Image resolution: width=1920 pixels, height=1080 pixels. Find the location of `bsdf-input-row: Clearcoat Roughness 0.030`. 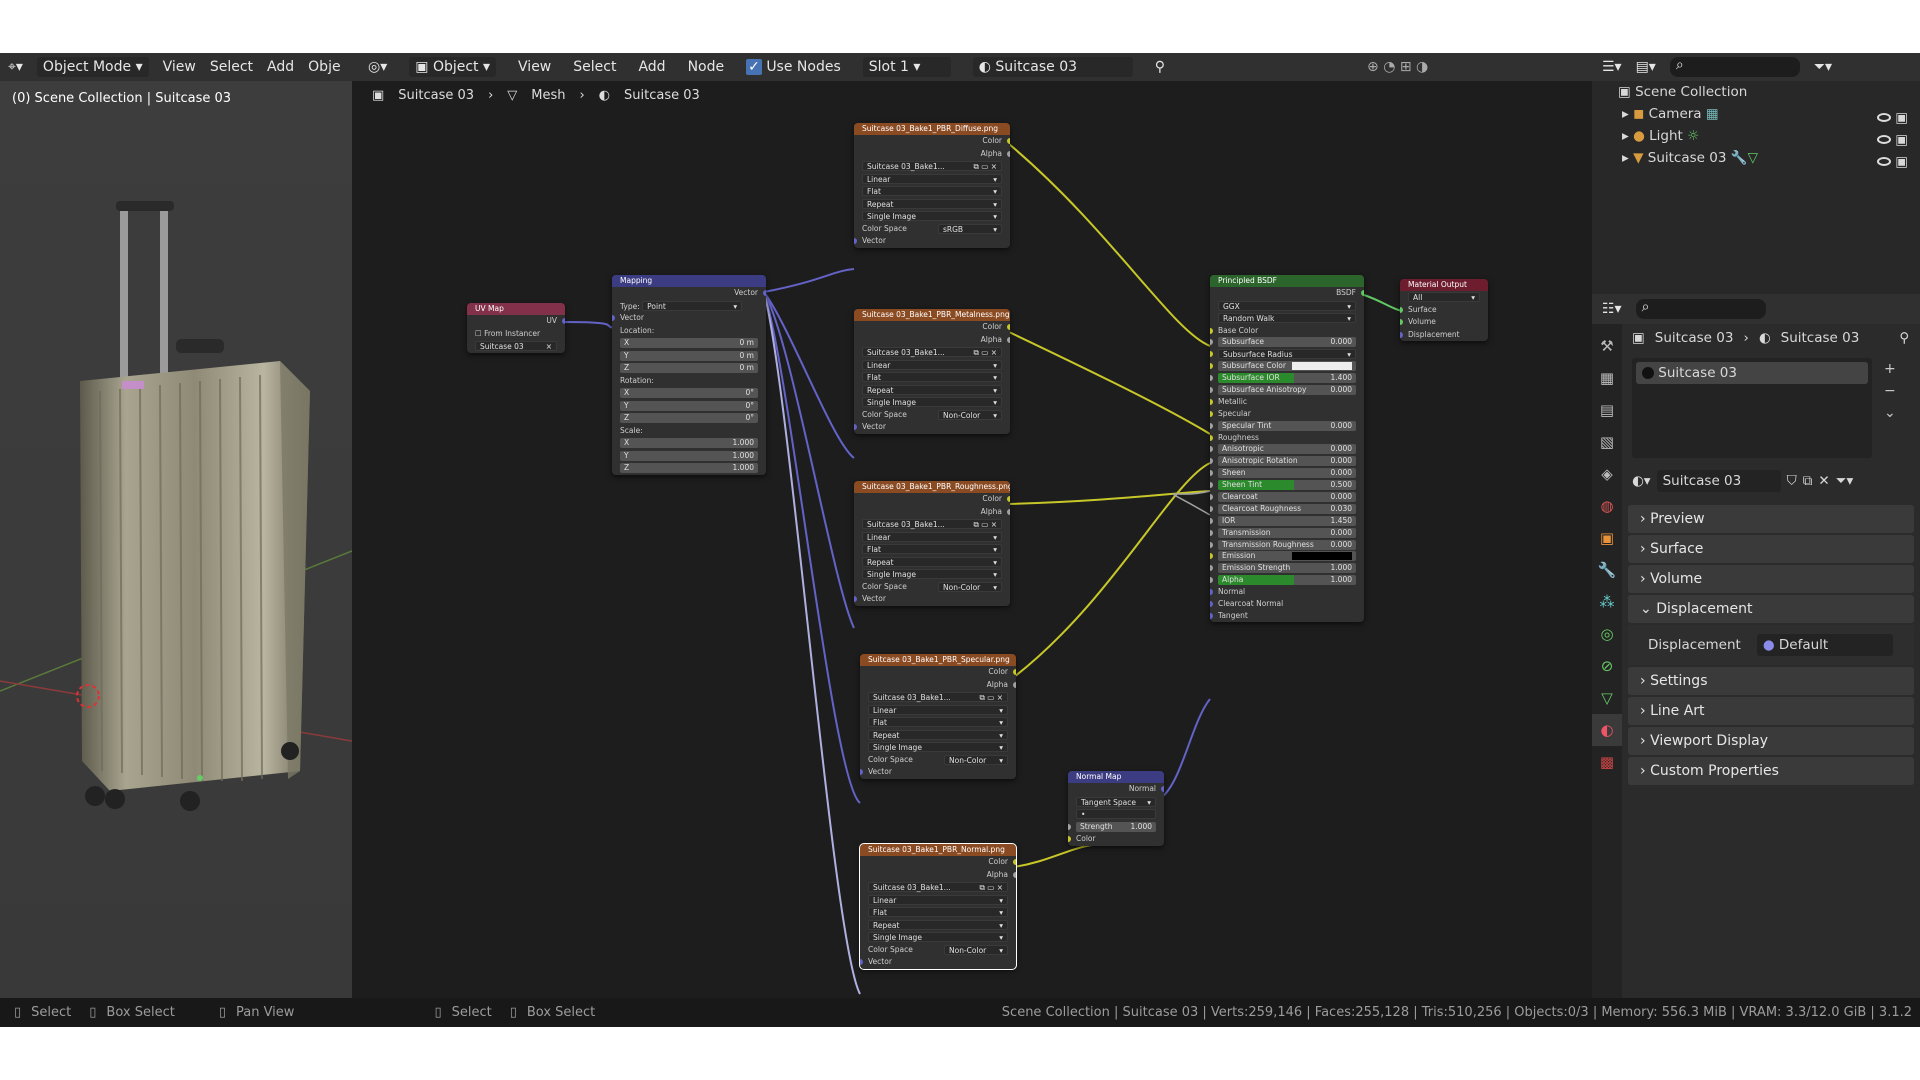

bsdf-input-row: Clearcoat Roughness 0.030 is located at coordinates (1287, 509).